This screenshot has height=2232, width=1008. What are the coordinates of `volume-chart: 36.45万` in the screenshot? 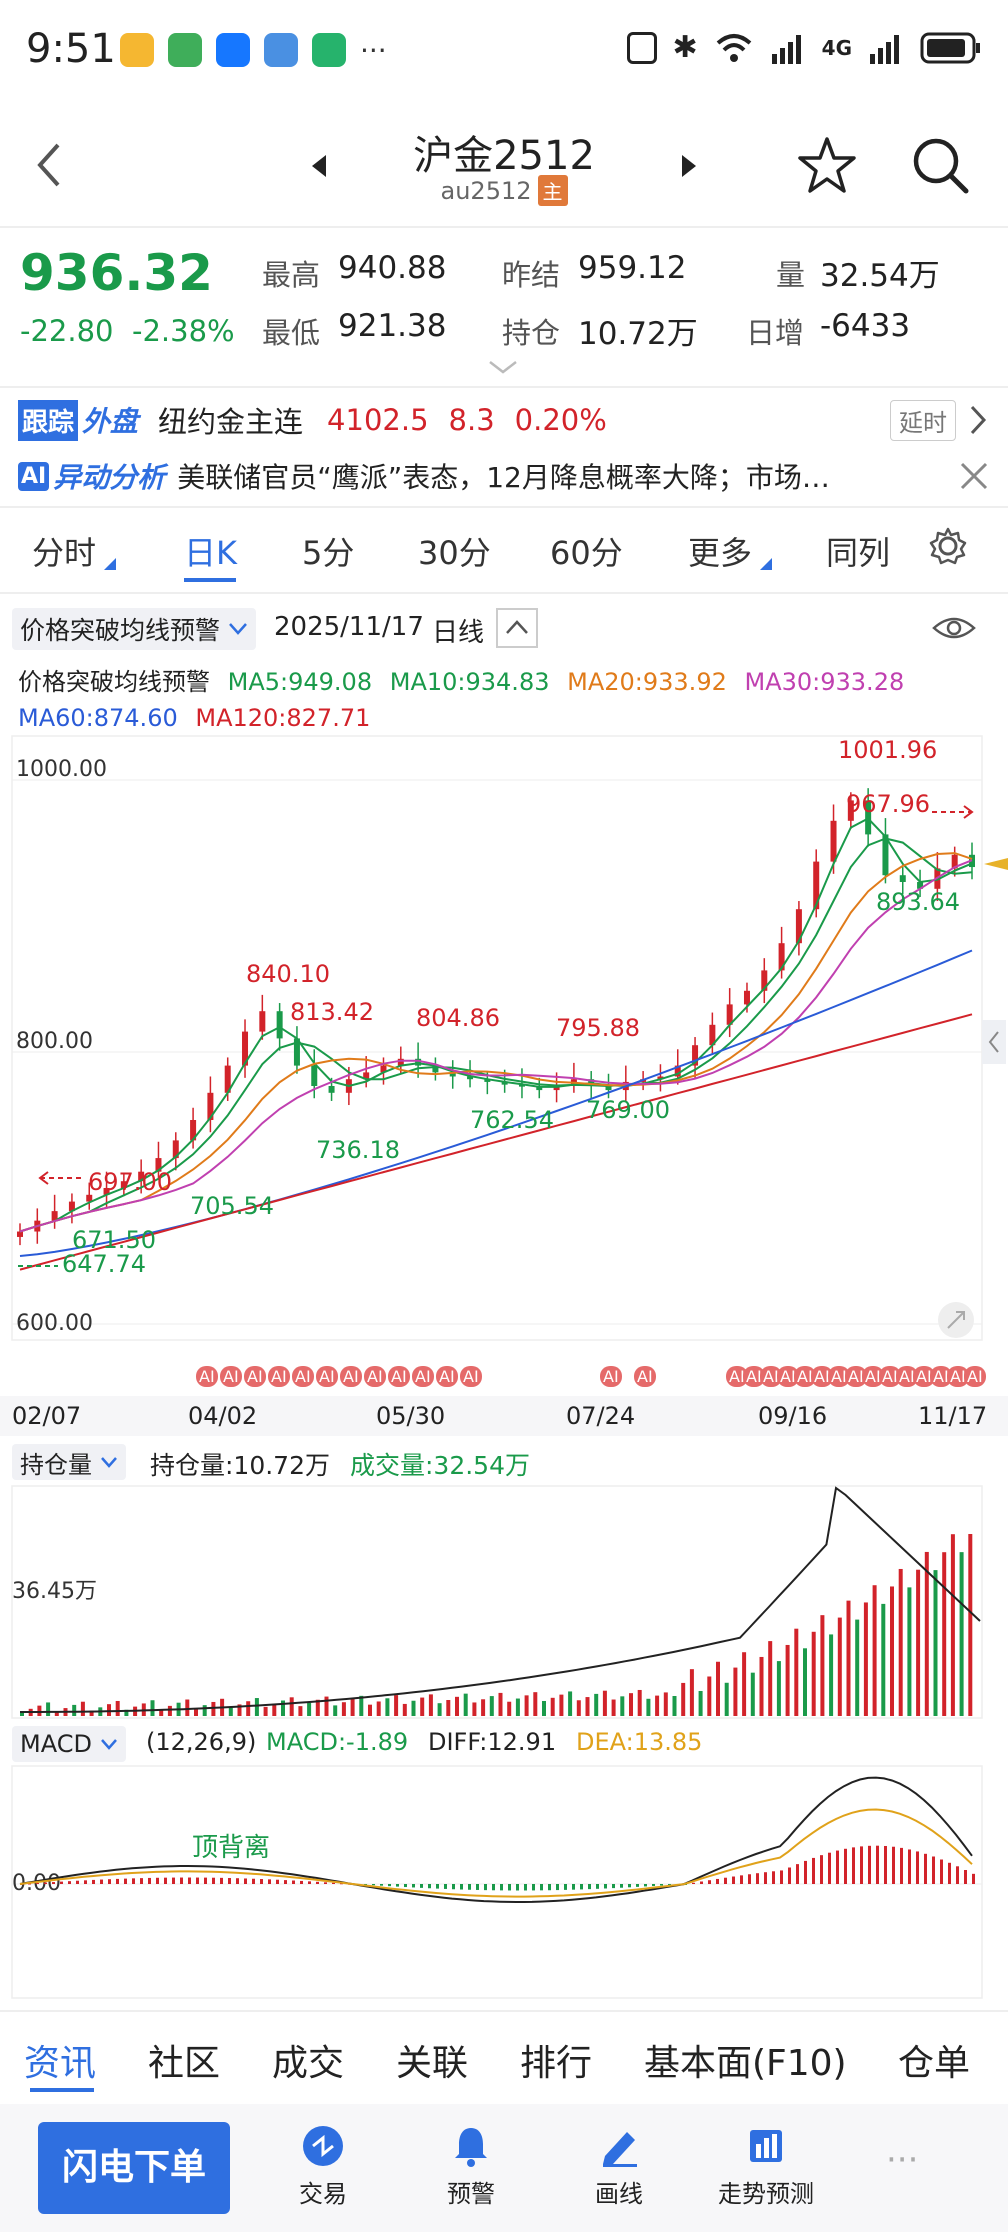 It's located at (504, 1602).